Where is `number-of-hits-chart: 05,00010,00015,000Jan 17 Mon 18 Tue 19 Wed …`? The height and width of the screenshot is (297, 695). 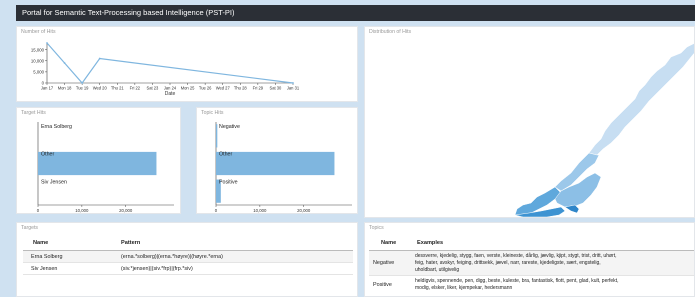 number-of-hits-chart: 05,00010,00015,000Jan 17 Mon 18 Tue 19 Wed … is located at coordinates (165, 69).